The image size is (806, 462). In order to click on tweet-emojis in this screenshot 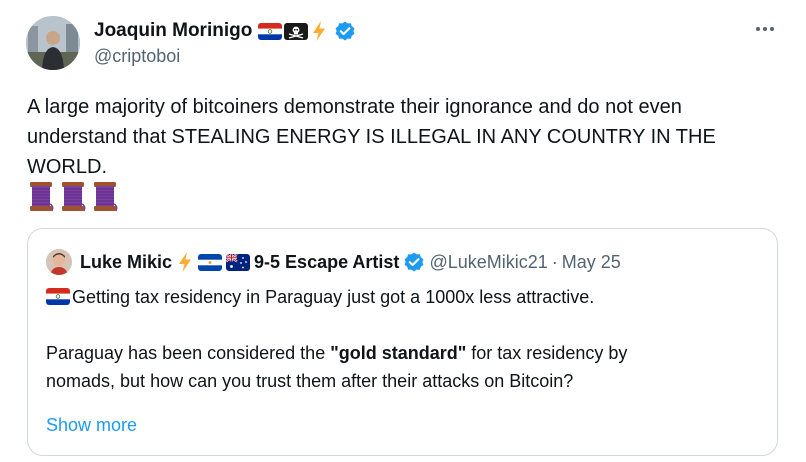, I will do `click(73, 197)`.